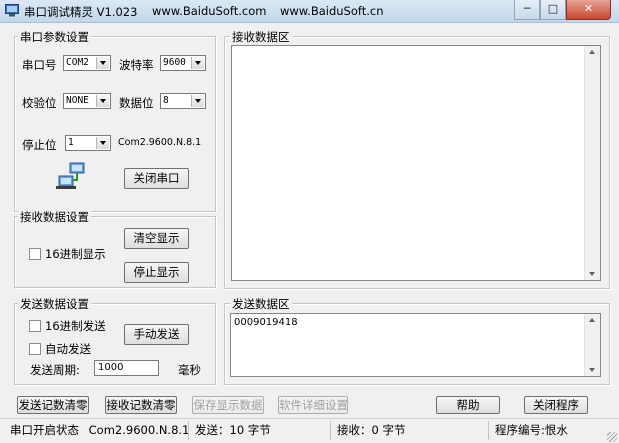 The width and height of the screenshot is (619, 443). What do you see at coordinates (174, 62) in the screenshot?
I see `baud-value: 9600` at bounding box center [174, 62].